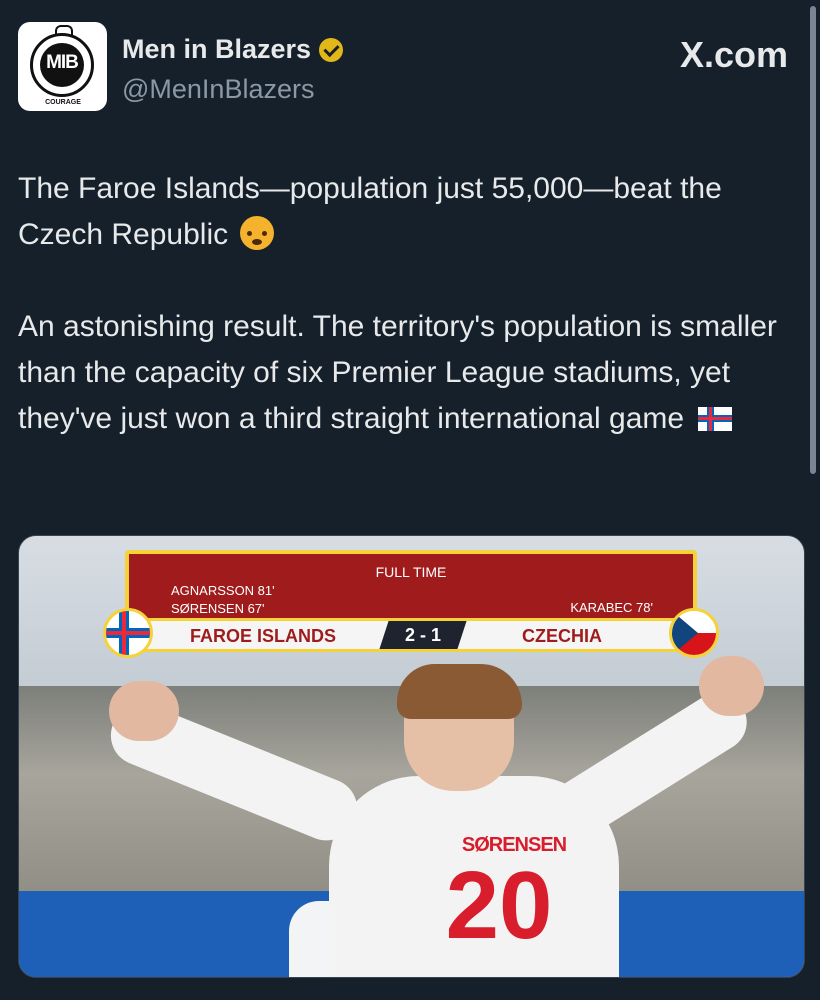 The height and width of the screenshot is (1000, 820). What do you see at coordinates (459, 691) in the screenshot?
I see `player-hair` at bounding box center [459, 691].